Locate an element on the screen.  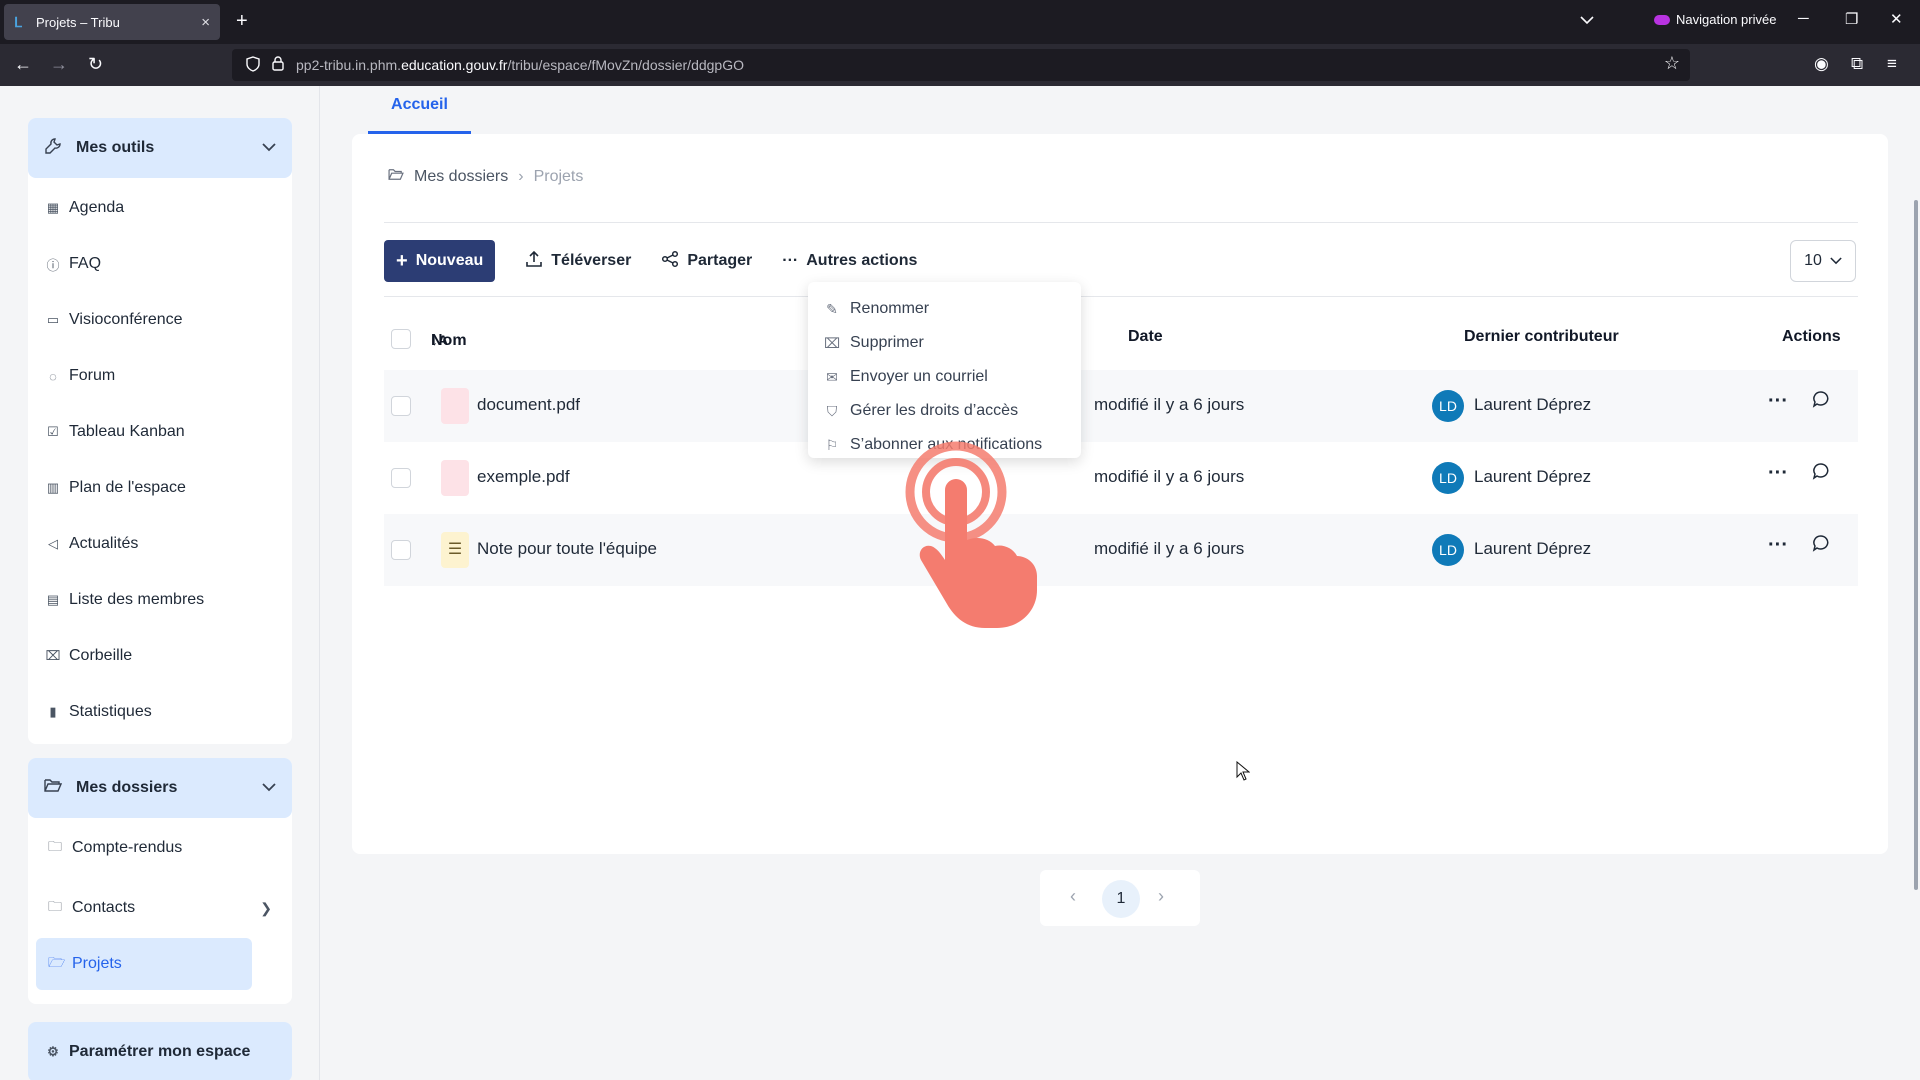
browser-tab: ᒪ Projets – Tribu × is located at coordinates (112, 22).